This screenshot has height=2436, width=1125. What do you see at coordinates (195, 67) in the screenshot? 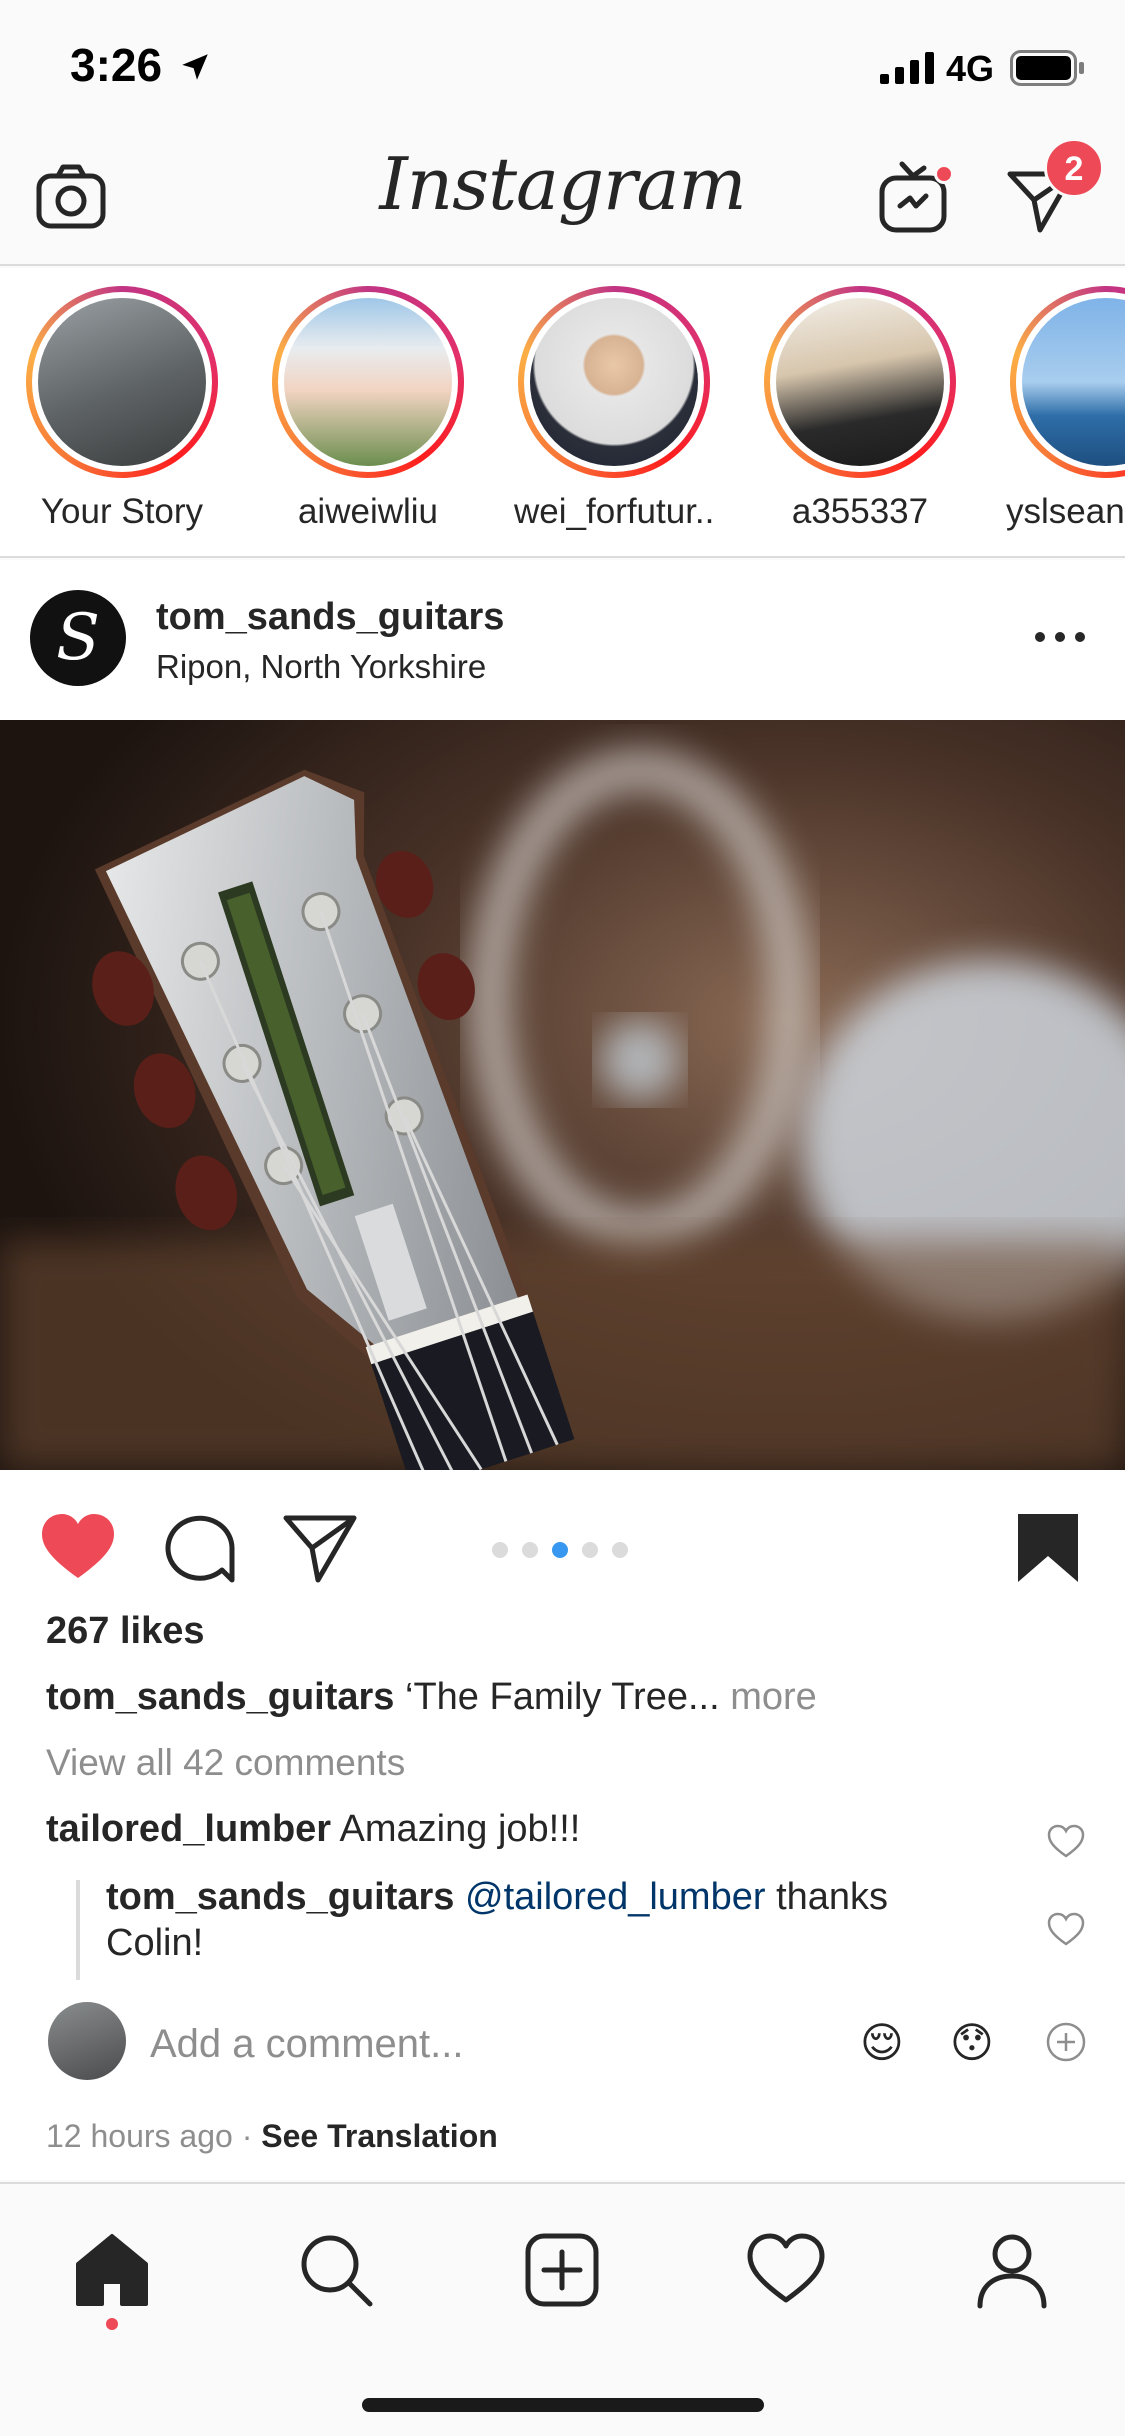
I see `location-arrow-icon` at bounding box center [195, 67].